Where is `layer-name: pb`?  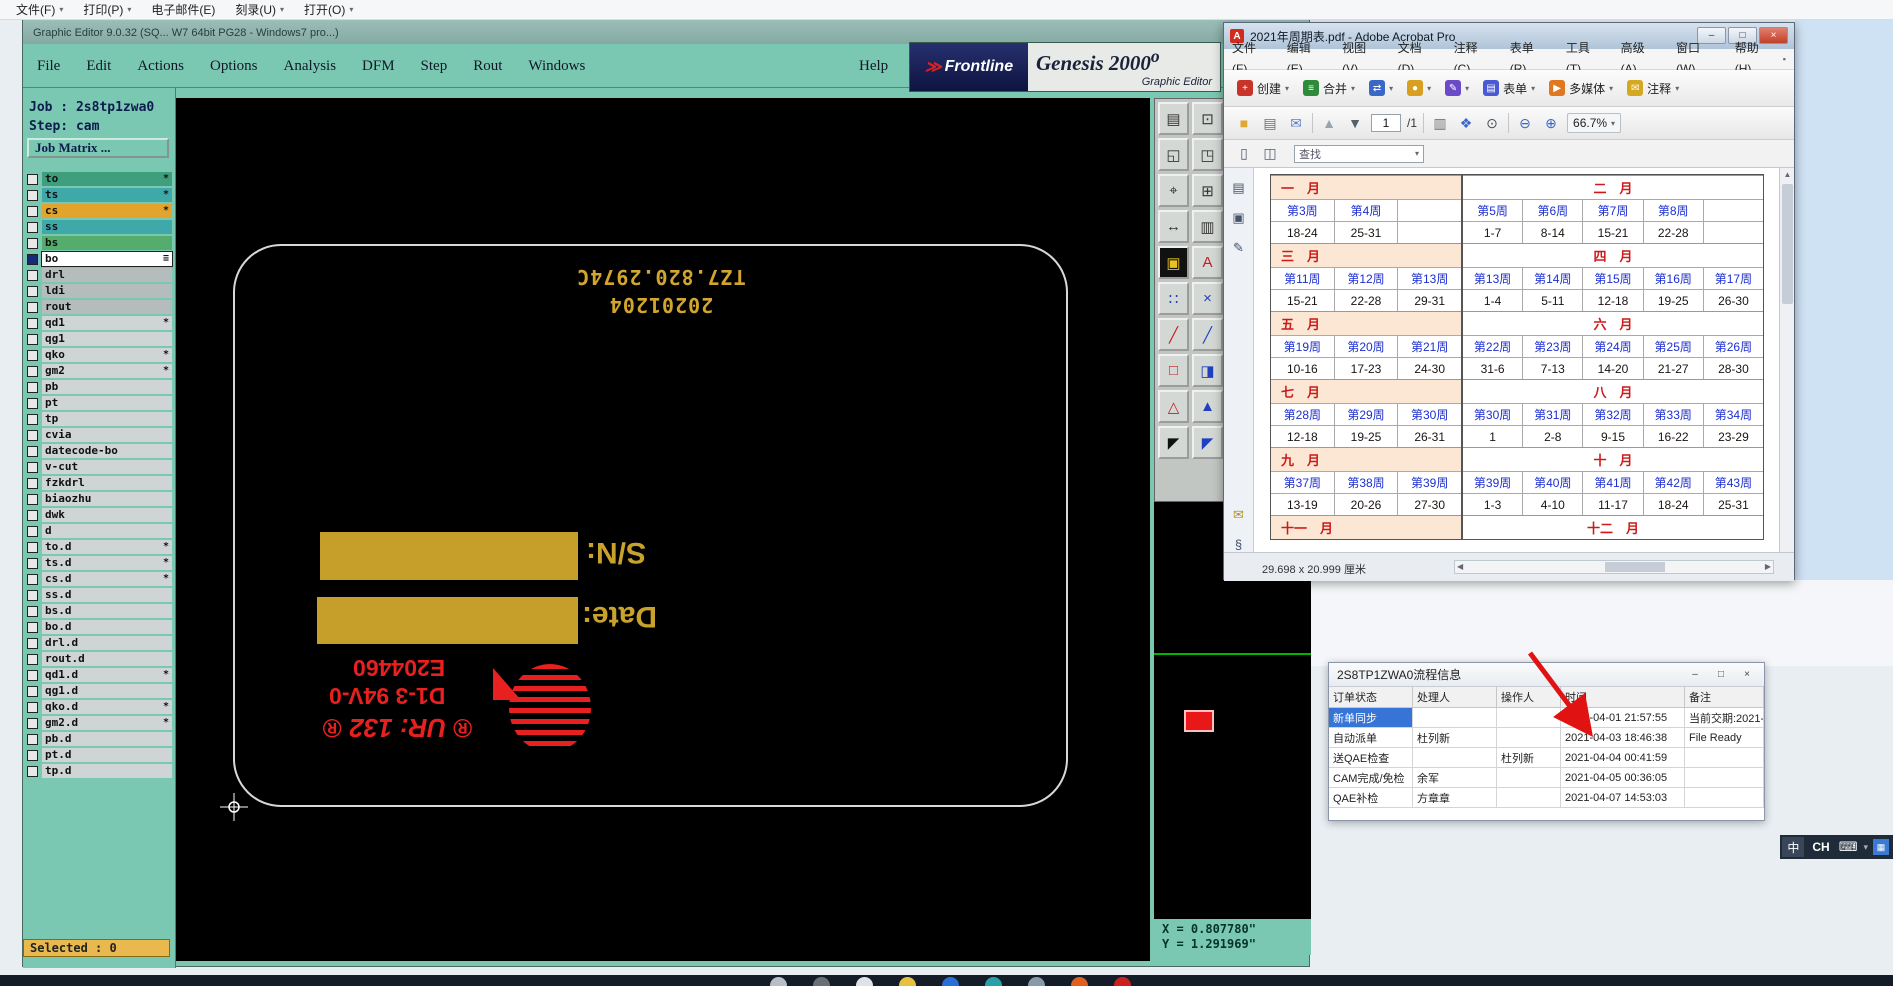
layer-name: pb is located at coordinates (107, 387).